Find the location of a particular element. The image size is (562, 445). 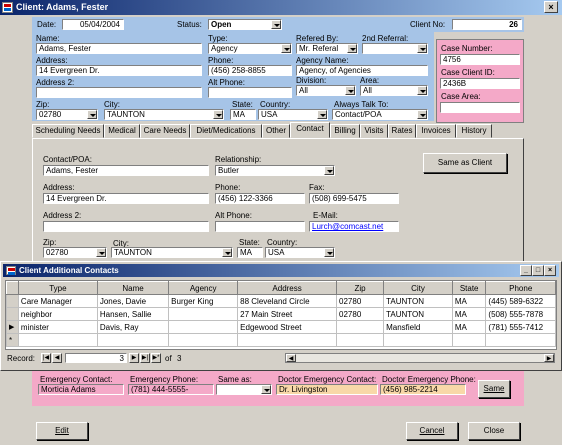

name-field: Adams, Fester is located at coordinates (119, 48).